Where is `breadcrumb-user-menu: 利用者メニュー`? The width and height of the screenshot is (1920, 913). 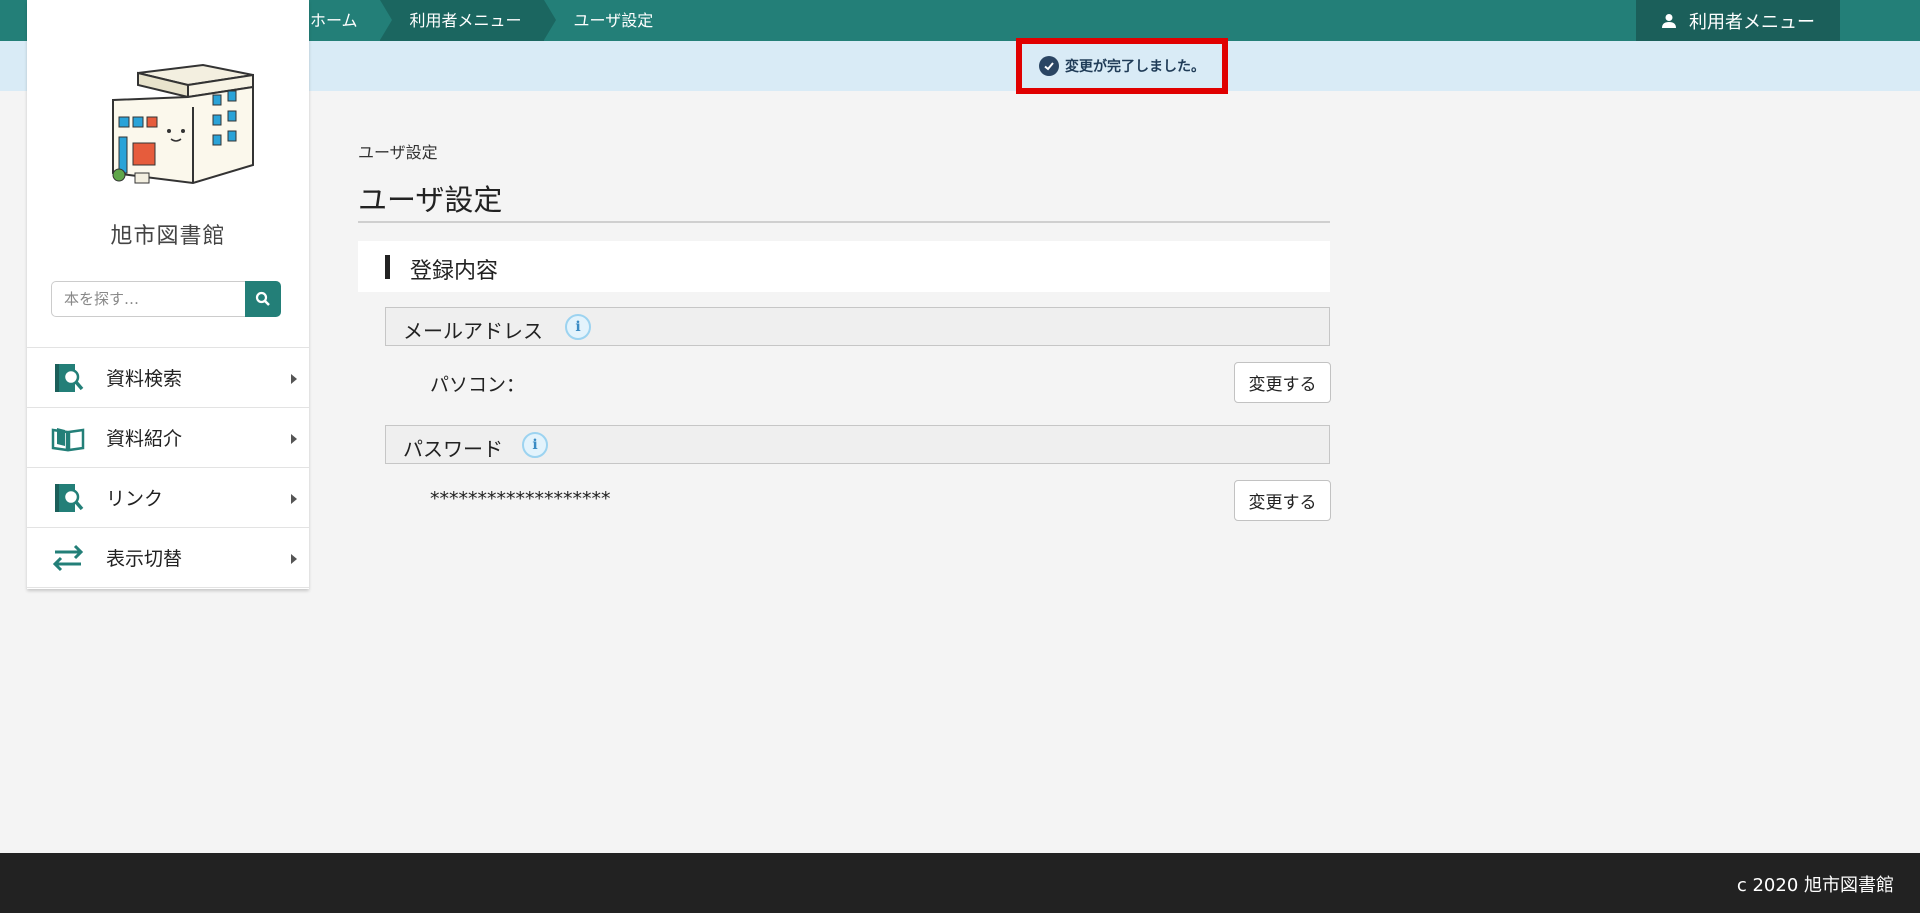
breadcrumb-user-menu: 利用者メニュー is located at coordinates (467, 20).